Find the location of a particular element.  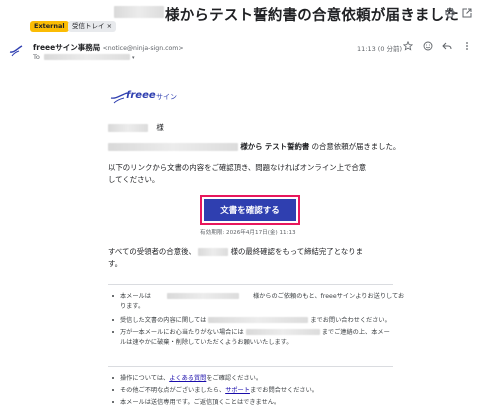

confirm-document-button: 文書を確認する is located at coordinates (250, 210).